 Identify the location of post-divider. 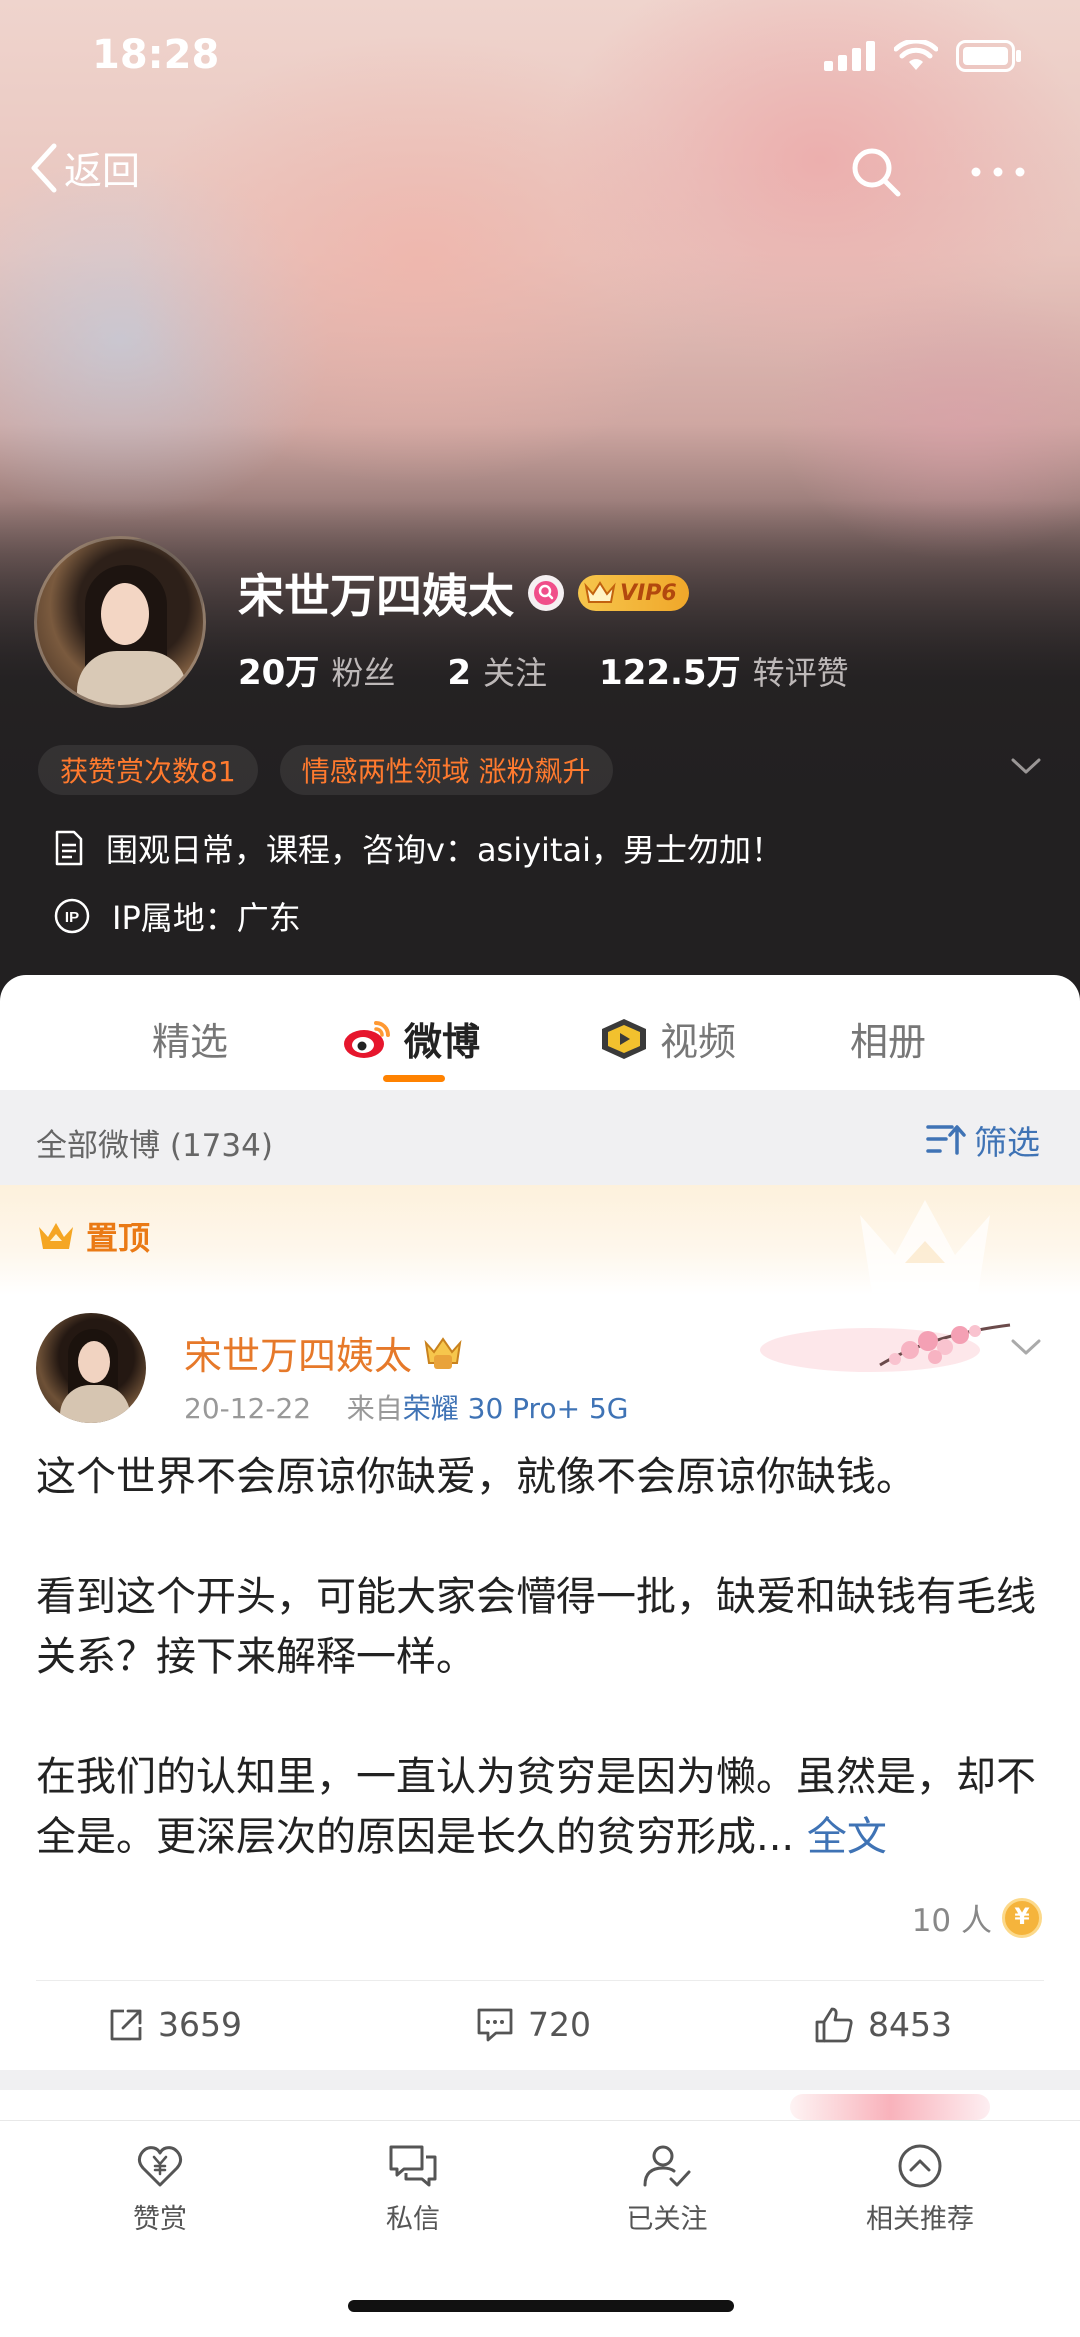
(540, 1980).